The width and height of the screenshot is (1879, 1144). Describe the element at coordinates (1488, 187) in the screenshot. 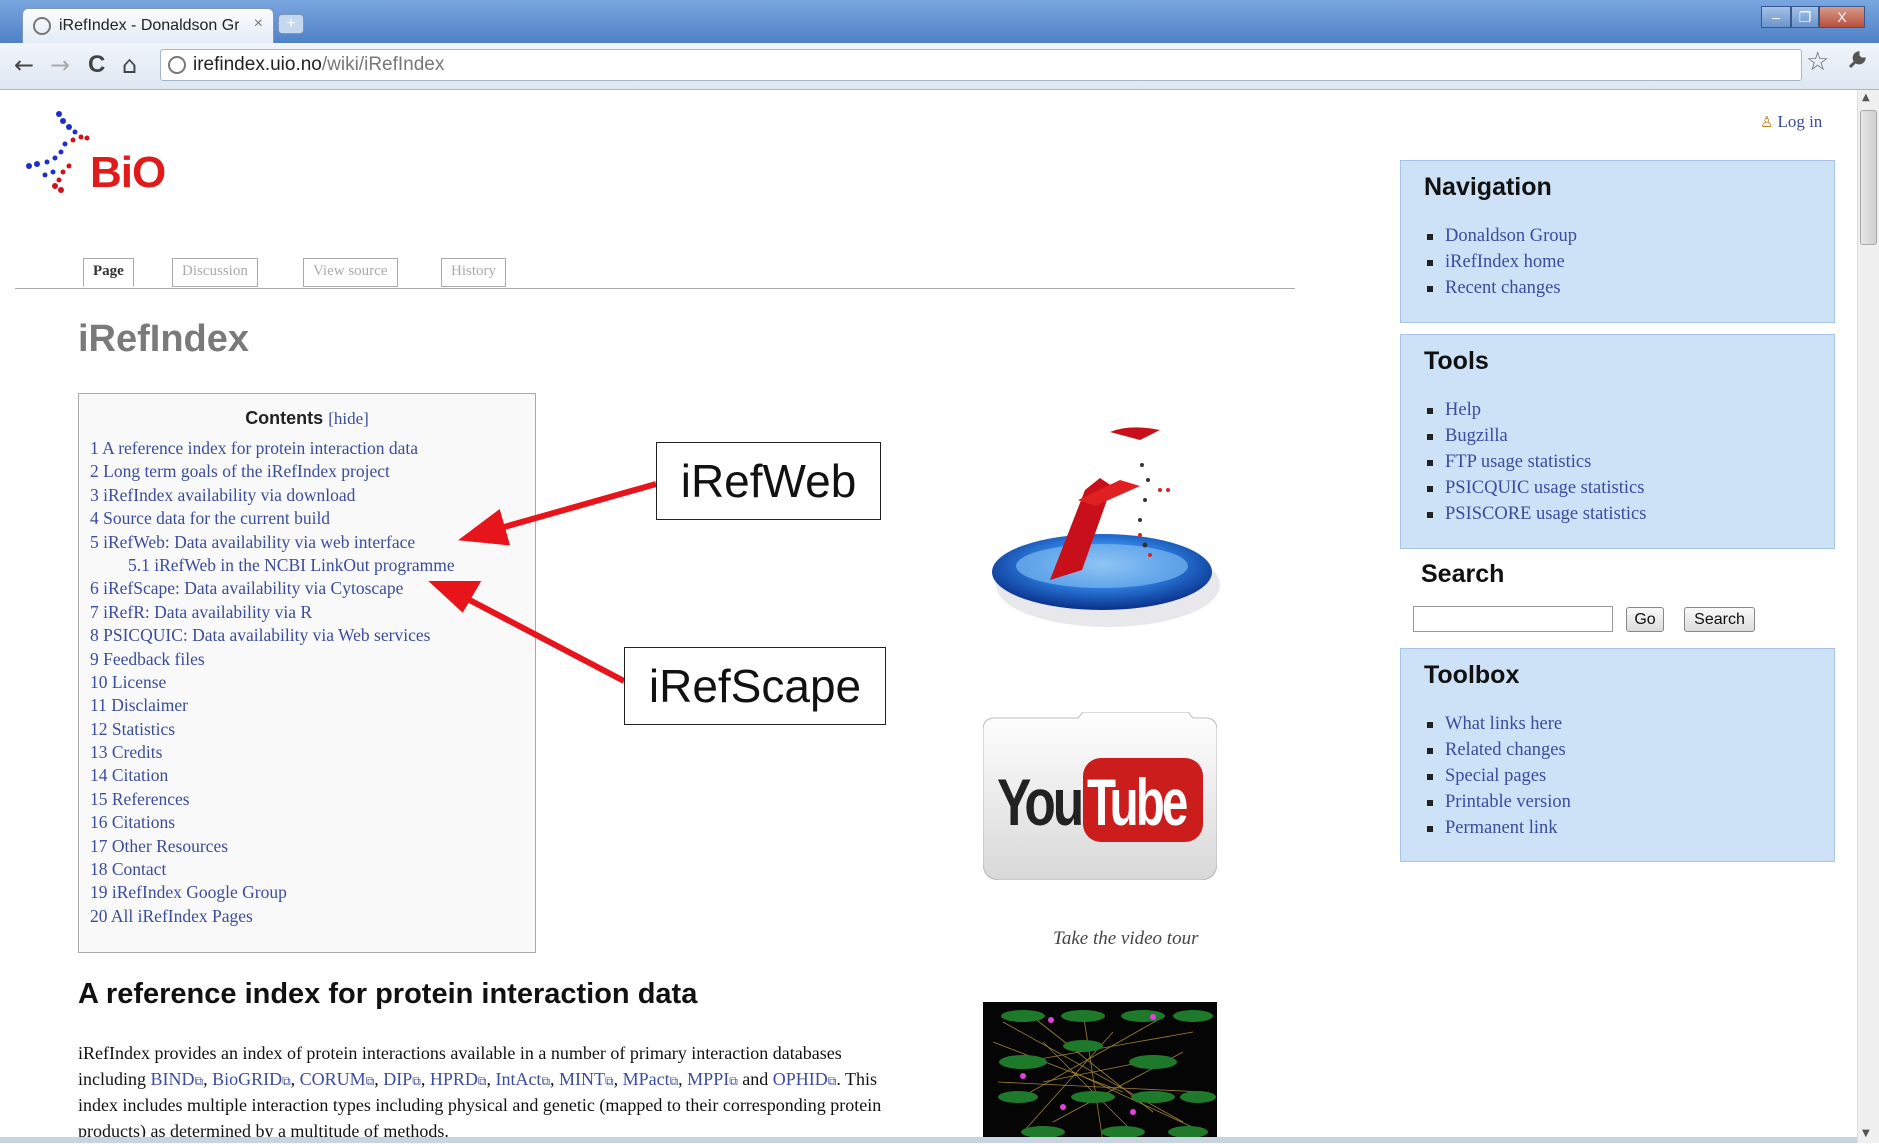

I see `navigation-title: Navigation` at that location.